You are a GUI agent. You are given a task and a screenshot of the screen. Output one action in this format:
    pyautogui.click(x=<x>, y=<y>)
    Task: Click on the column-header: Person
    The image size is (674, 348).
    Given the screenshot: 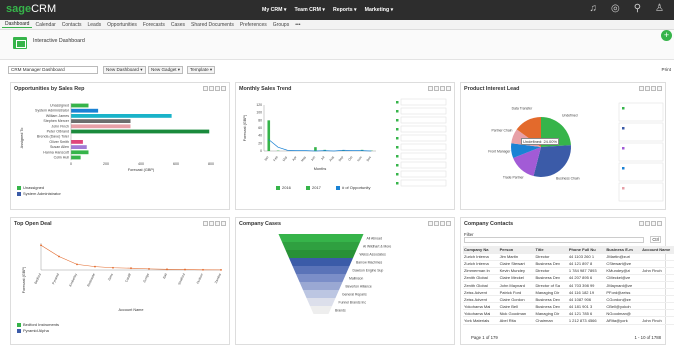 What is the action you would take?
    pyautogui.click(x=516, y=250)
    